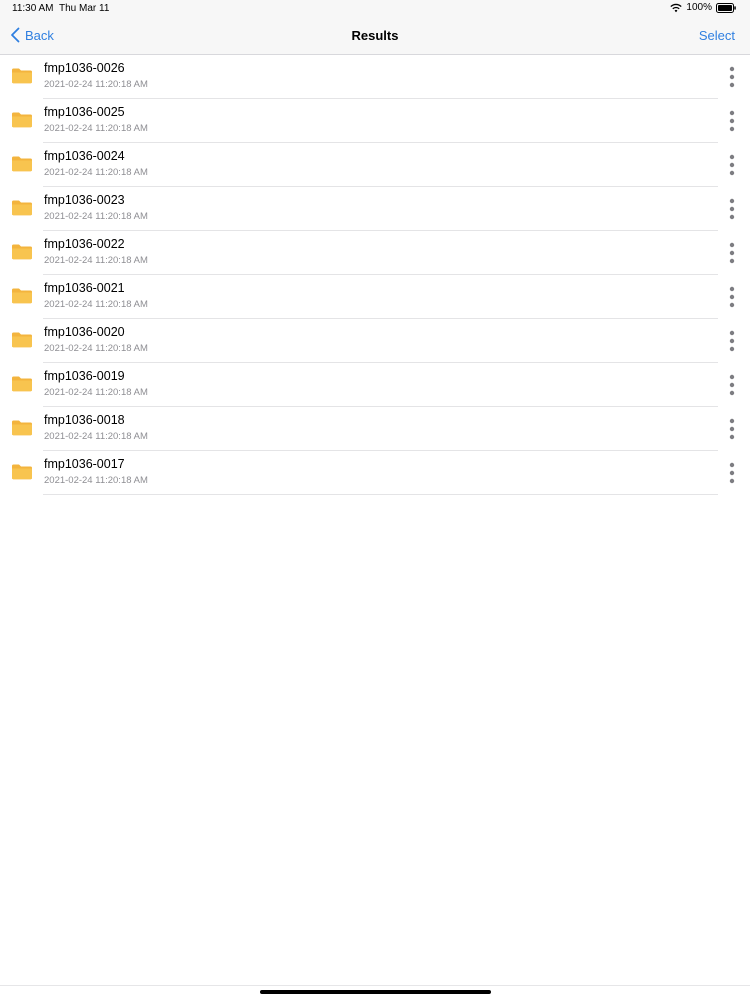 This screenshot has height=1000, width=750. What do you see at coordinates (375, 297) in the screenshot?
I see `list-item: fmp1036-0021 2021-02-24 11:20:18 AM` at bounding box center [375, 297].